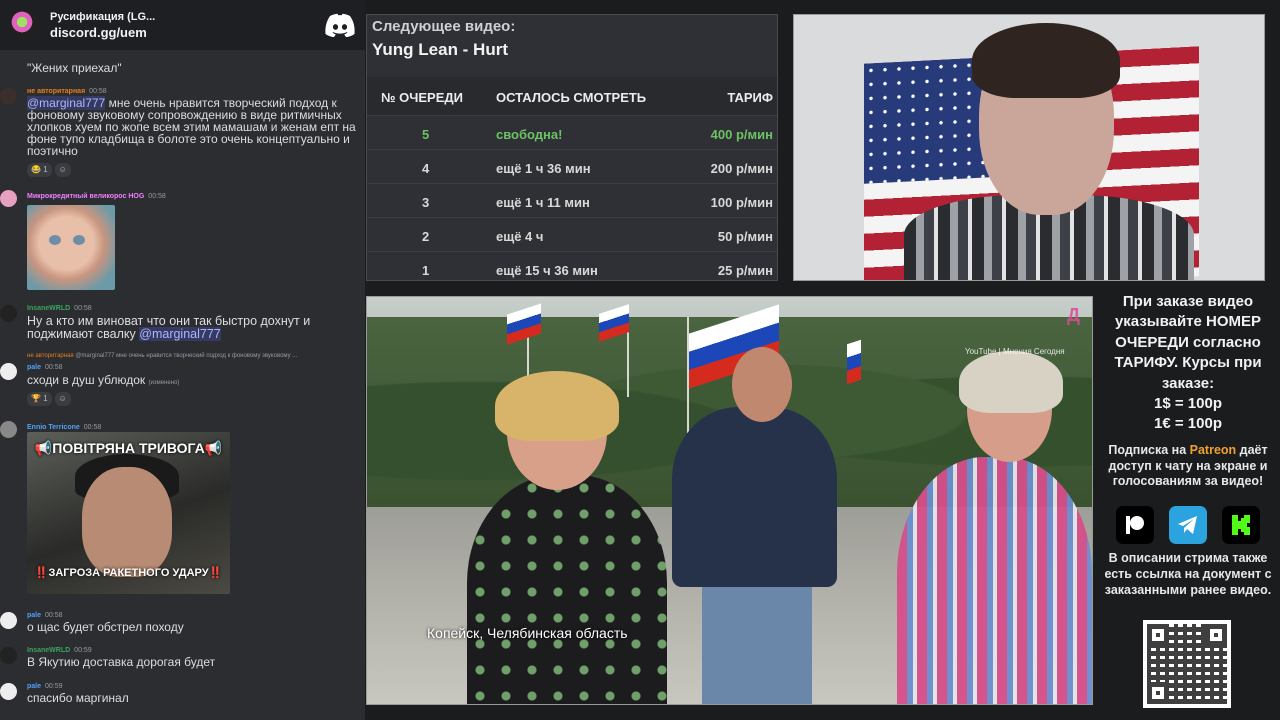 Image resolution: width=1280 pixels, height=720 pixels. I want to click on man-center, so click(757, 525).